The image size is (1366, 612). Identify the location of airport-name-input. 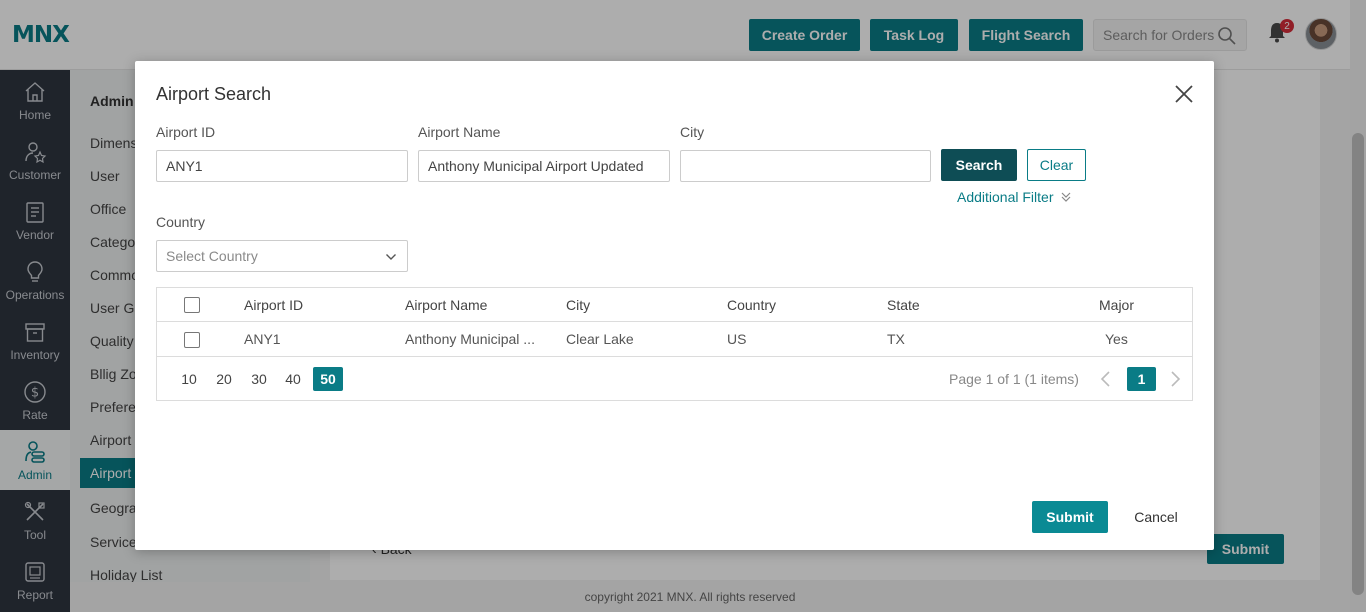
(544, 166).